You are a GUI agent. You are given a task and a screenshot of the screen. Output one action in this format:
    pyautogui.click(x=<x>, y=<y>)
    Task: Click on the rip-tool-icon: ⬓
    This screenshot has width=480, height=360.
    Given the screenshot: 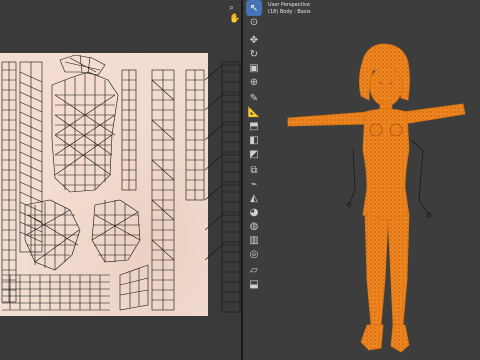 What is the action you would take?
    pyautogui.click(x=254, y=284)
    